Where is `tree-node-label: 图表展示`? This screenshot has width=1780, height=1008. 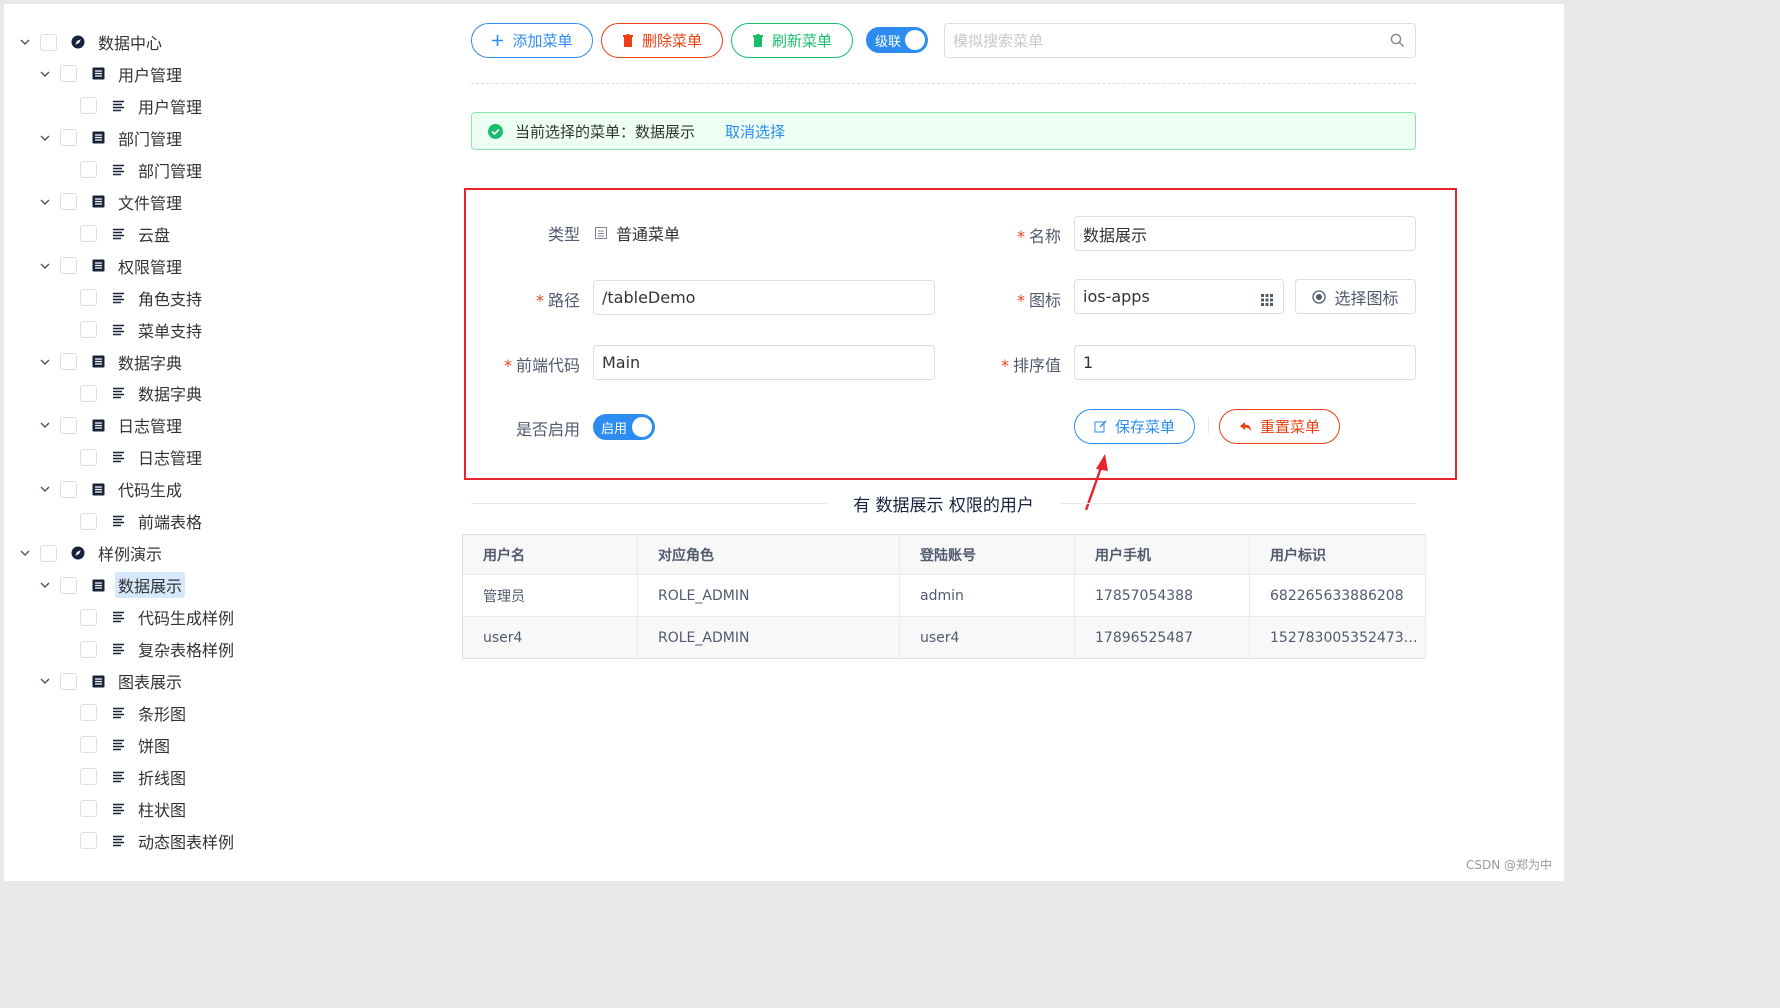
tree-node-label: 图表展示 is located at coordinates (150, 681).